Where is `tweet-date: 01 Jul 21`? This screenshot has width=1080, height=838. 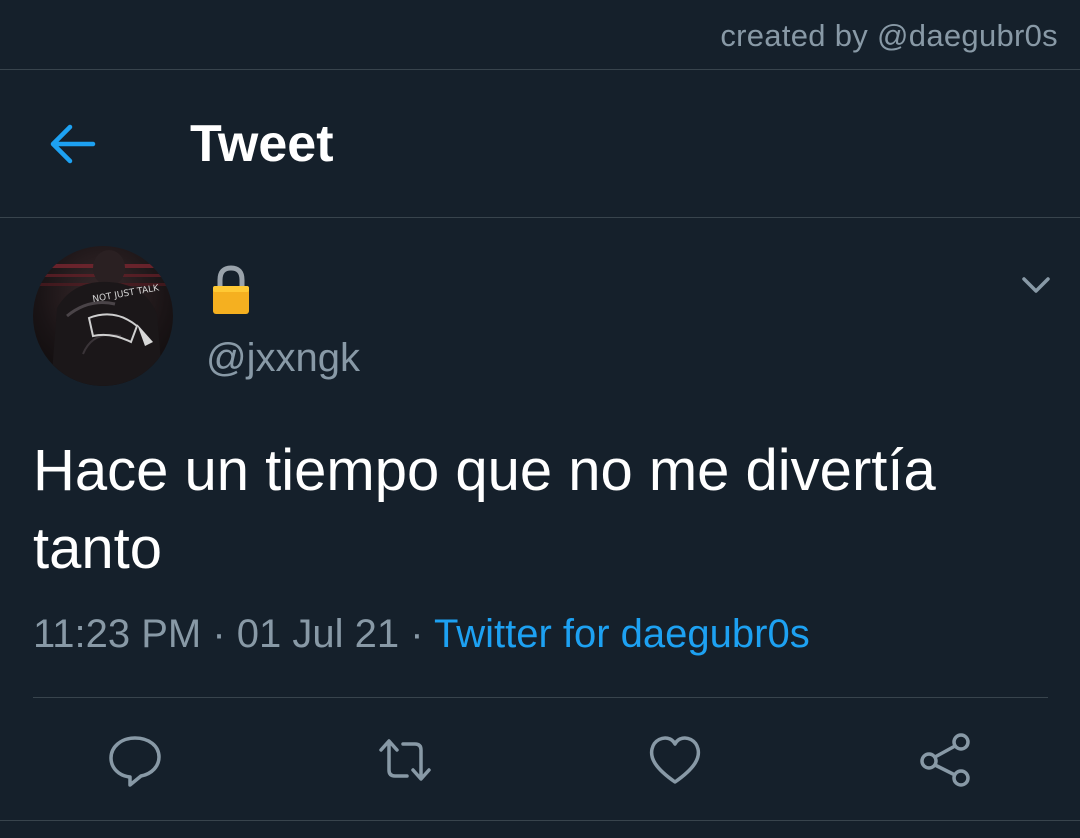 tweet-date: 01 Jul 21 is located at coordinates (318, 634).